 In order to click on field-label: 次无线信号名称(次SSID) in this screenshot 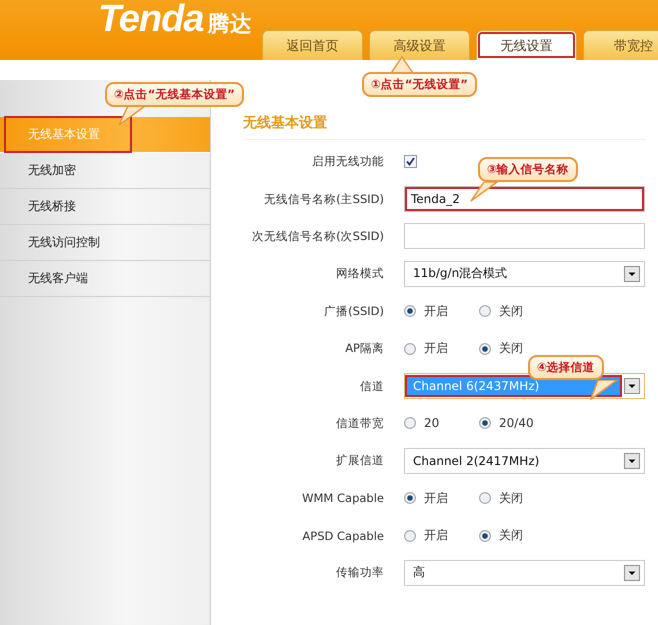, I will do `click(317, 236)`.